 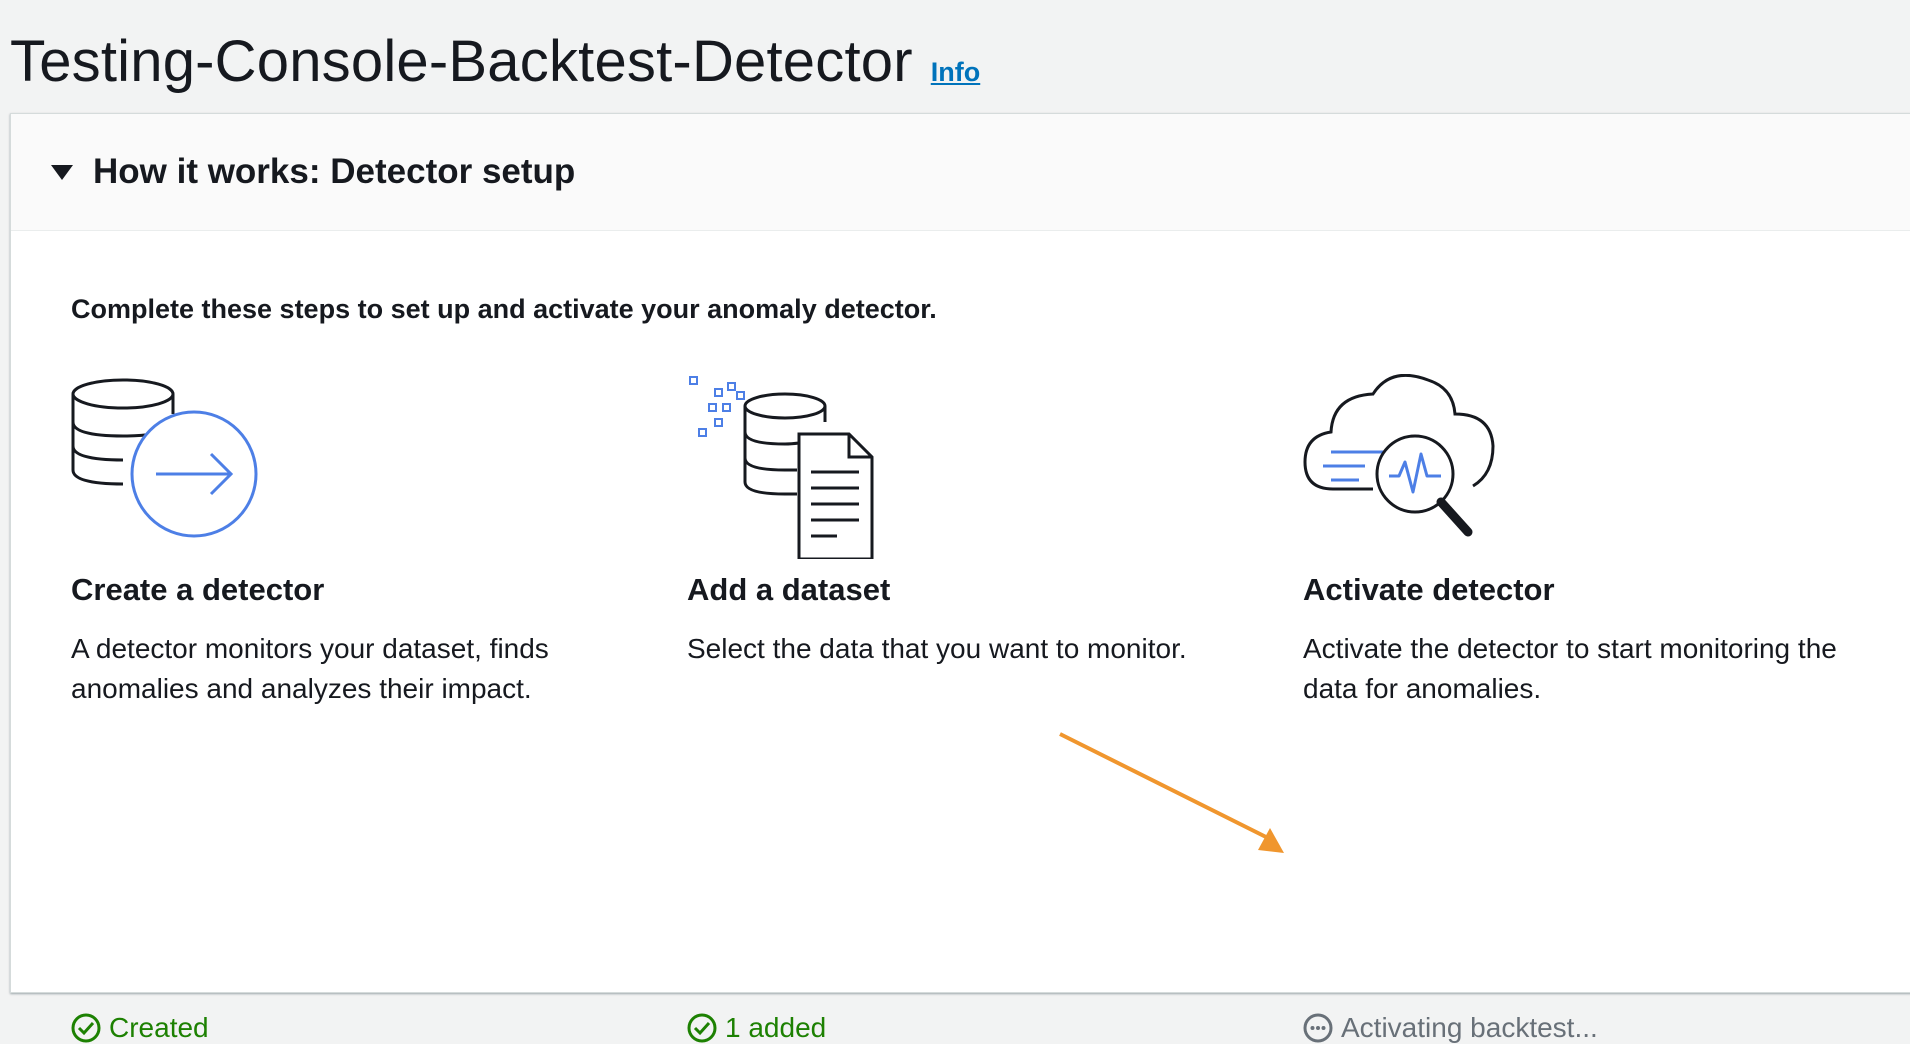 What do you see at coordinates (1399, 455) in the screenshot?
I see `cloud-magnifier-icon` at bounding box center [1399, 455].